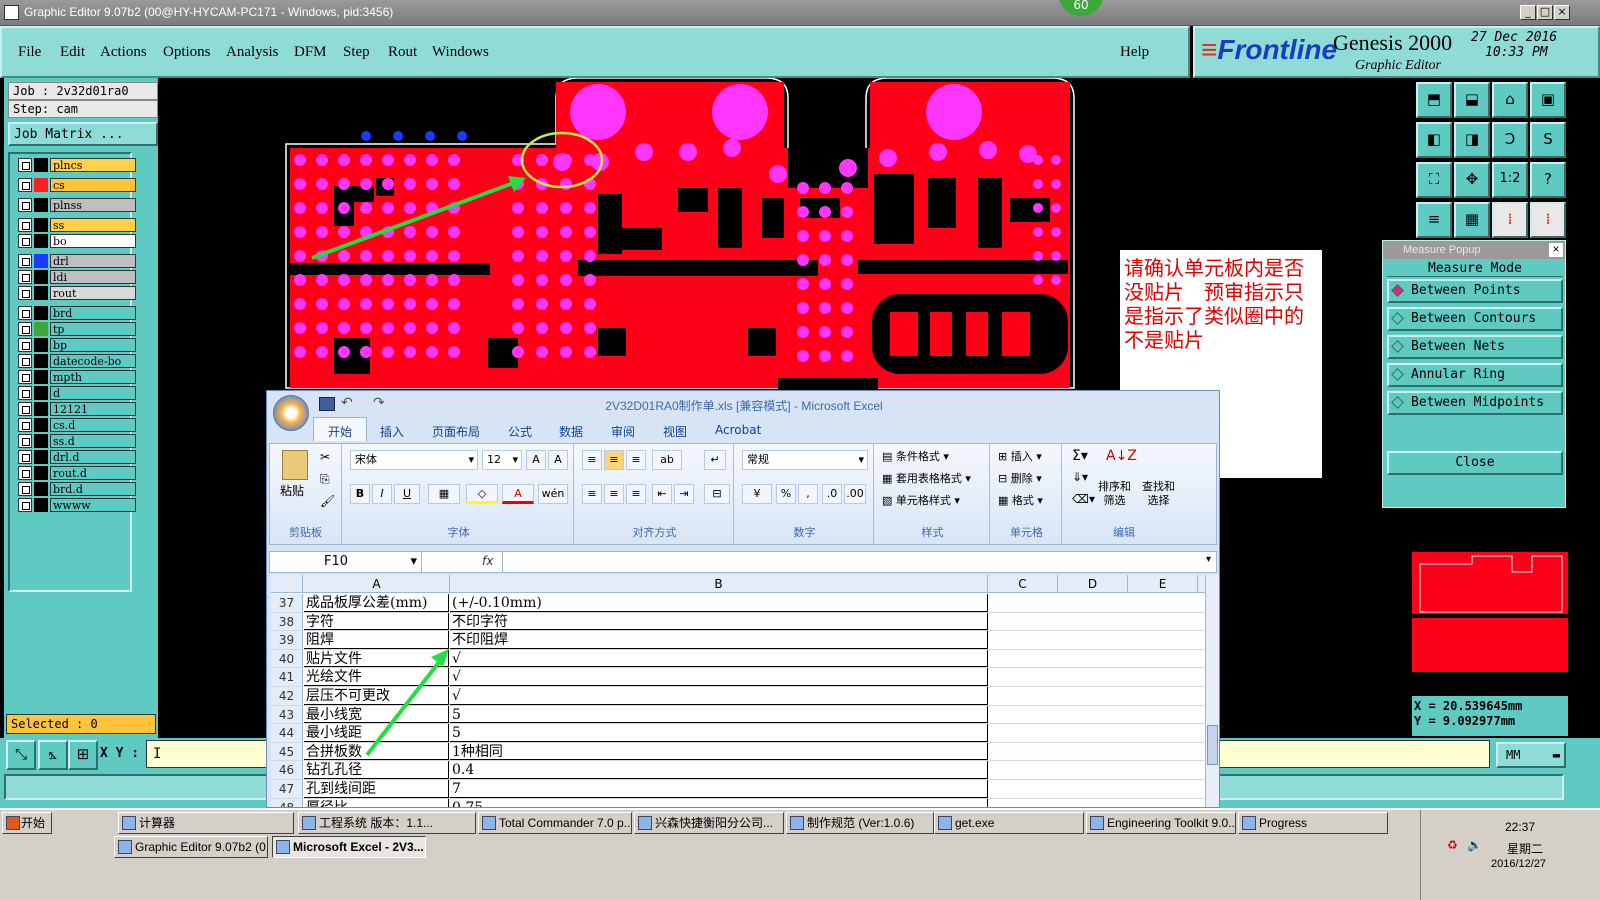 The width and height of the screenshot is (1600, 900). Describe the element at coordinates (1472, 140) in the screenshot. I see `pan-right-icon: ◨` at that location.